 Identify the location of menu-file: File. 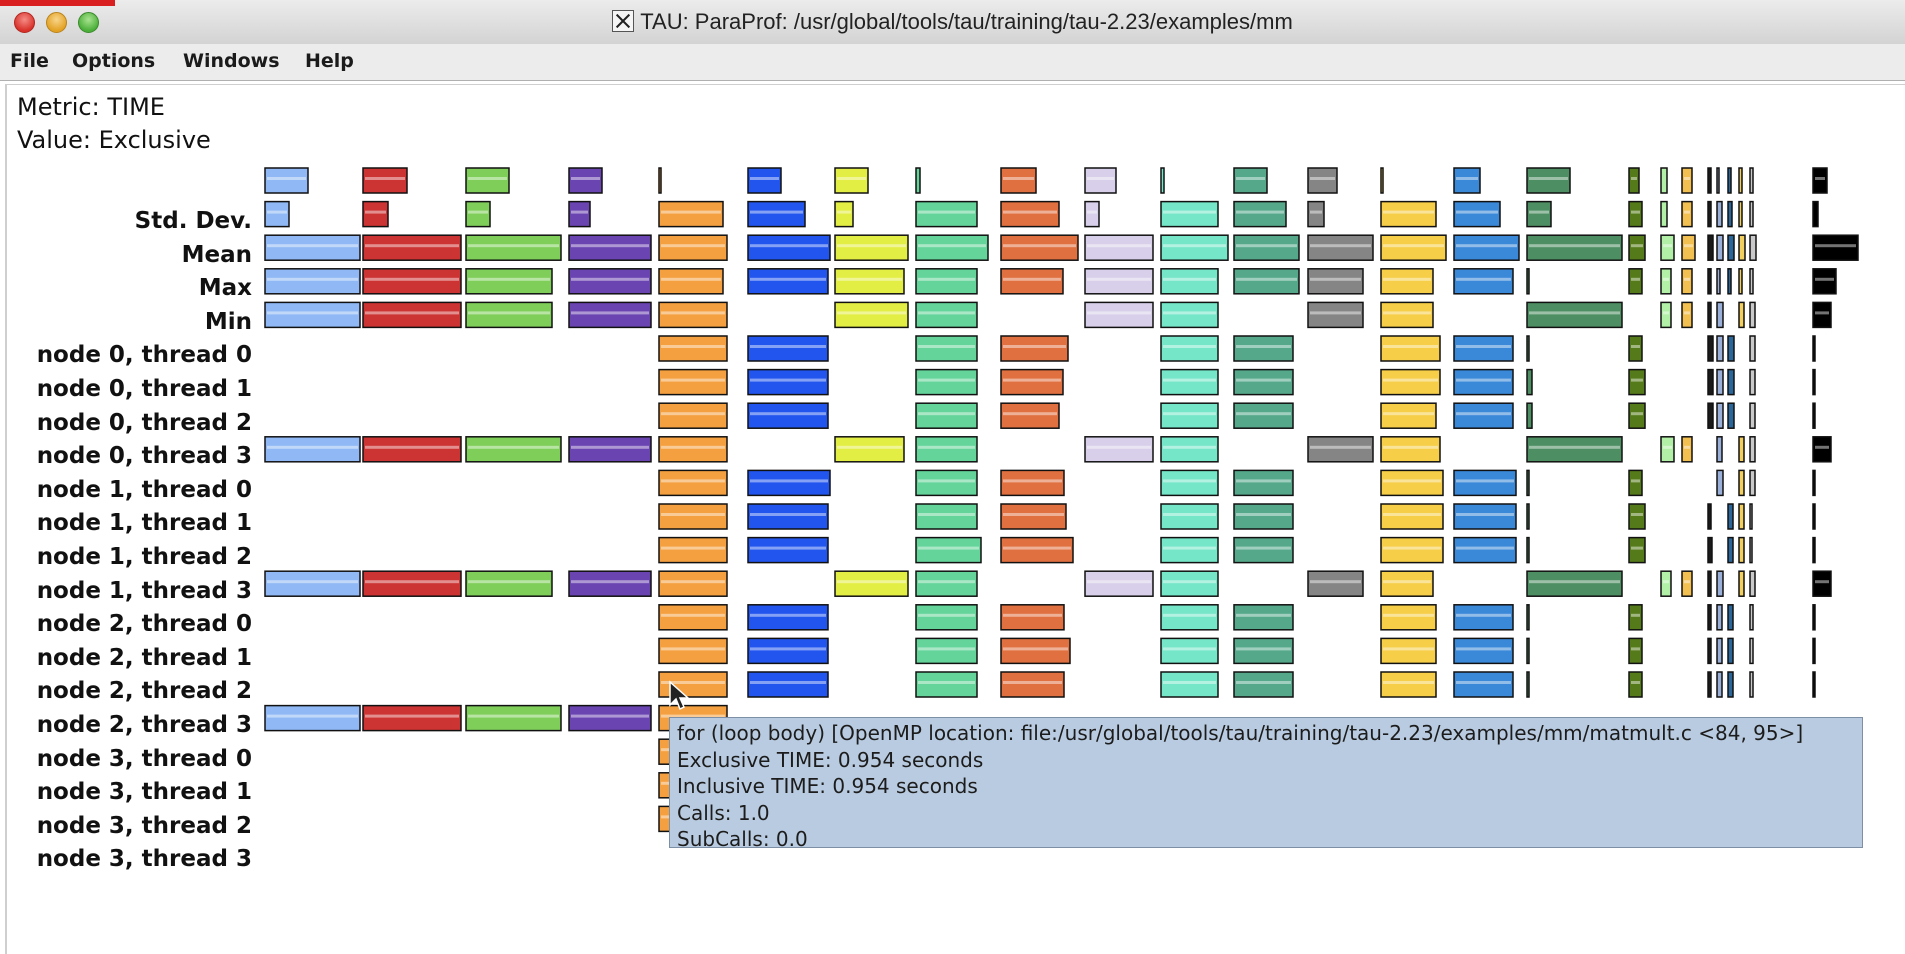
(29, 61).